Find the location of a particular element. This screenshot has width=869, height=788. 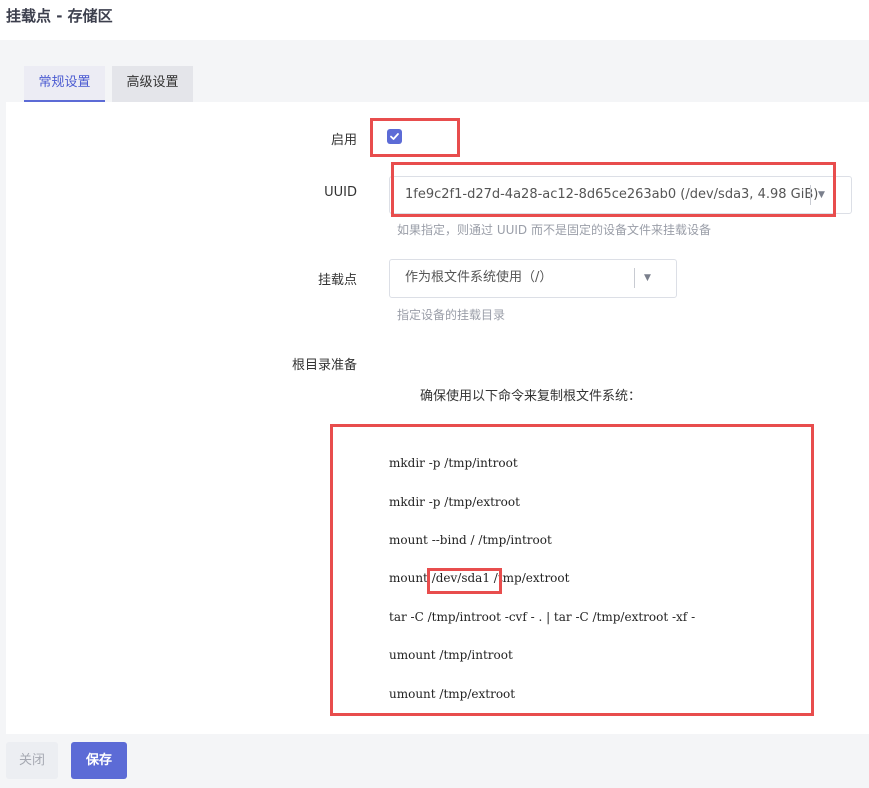

rootprep-intro: 确保使用以下命令来复制根文件系统： is located at coordinates (531, 396).